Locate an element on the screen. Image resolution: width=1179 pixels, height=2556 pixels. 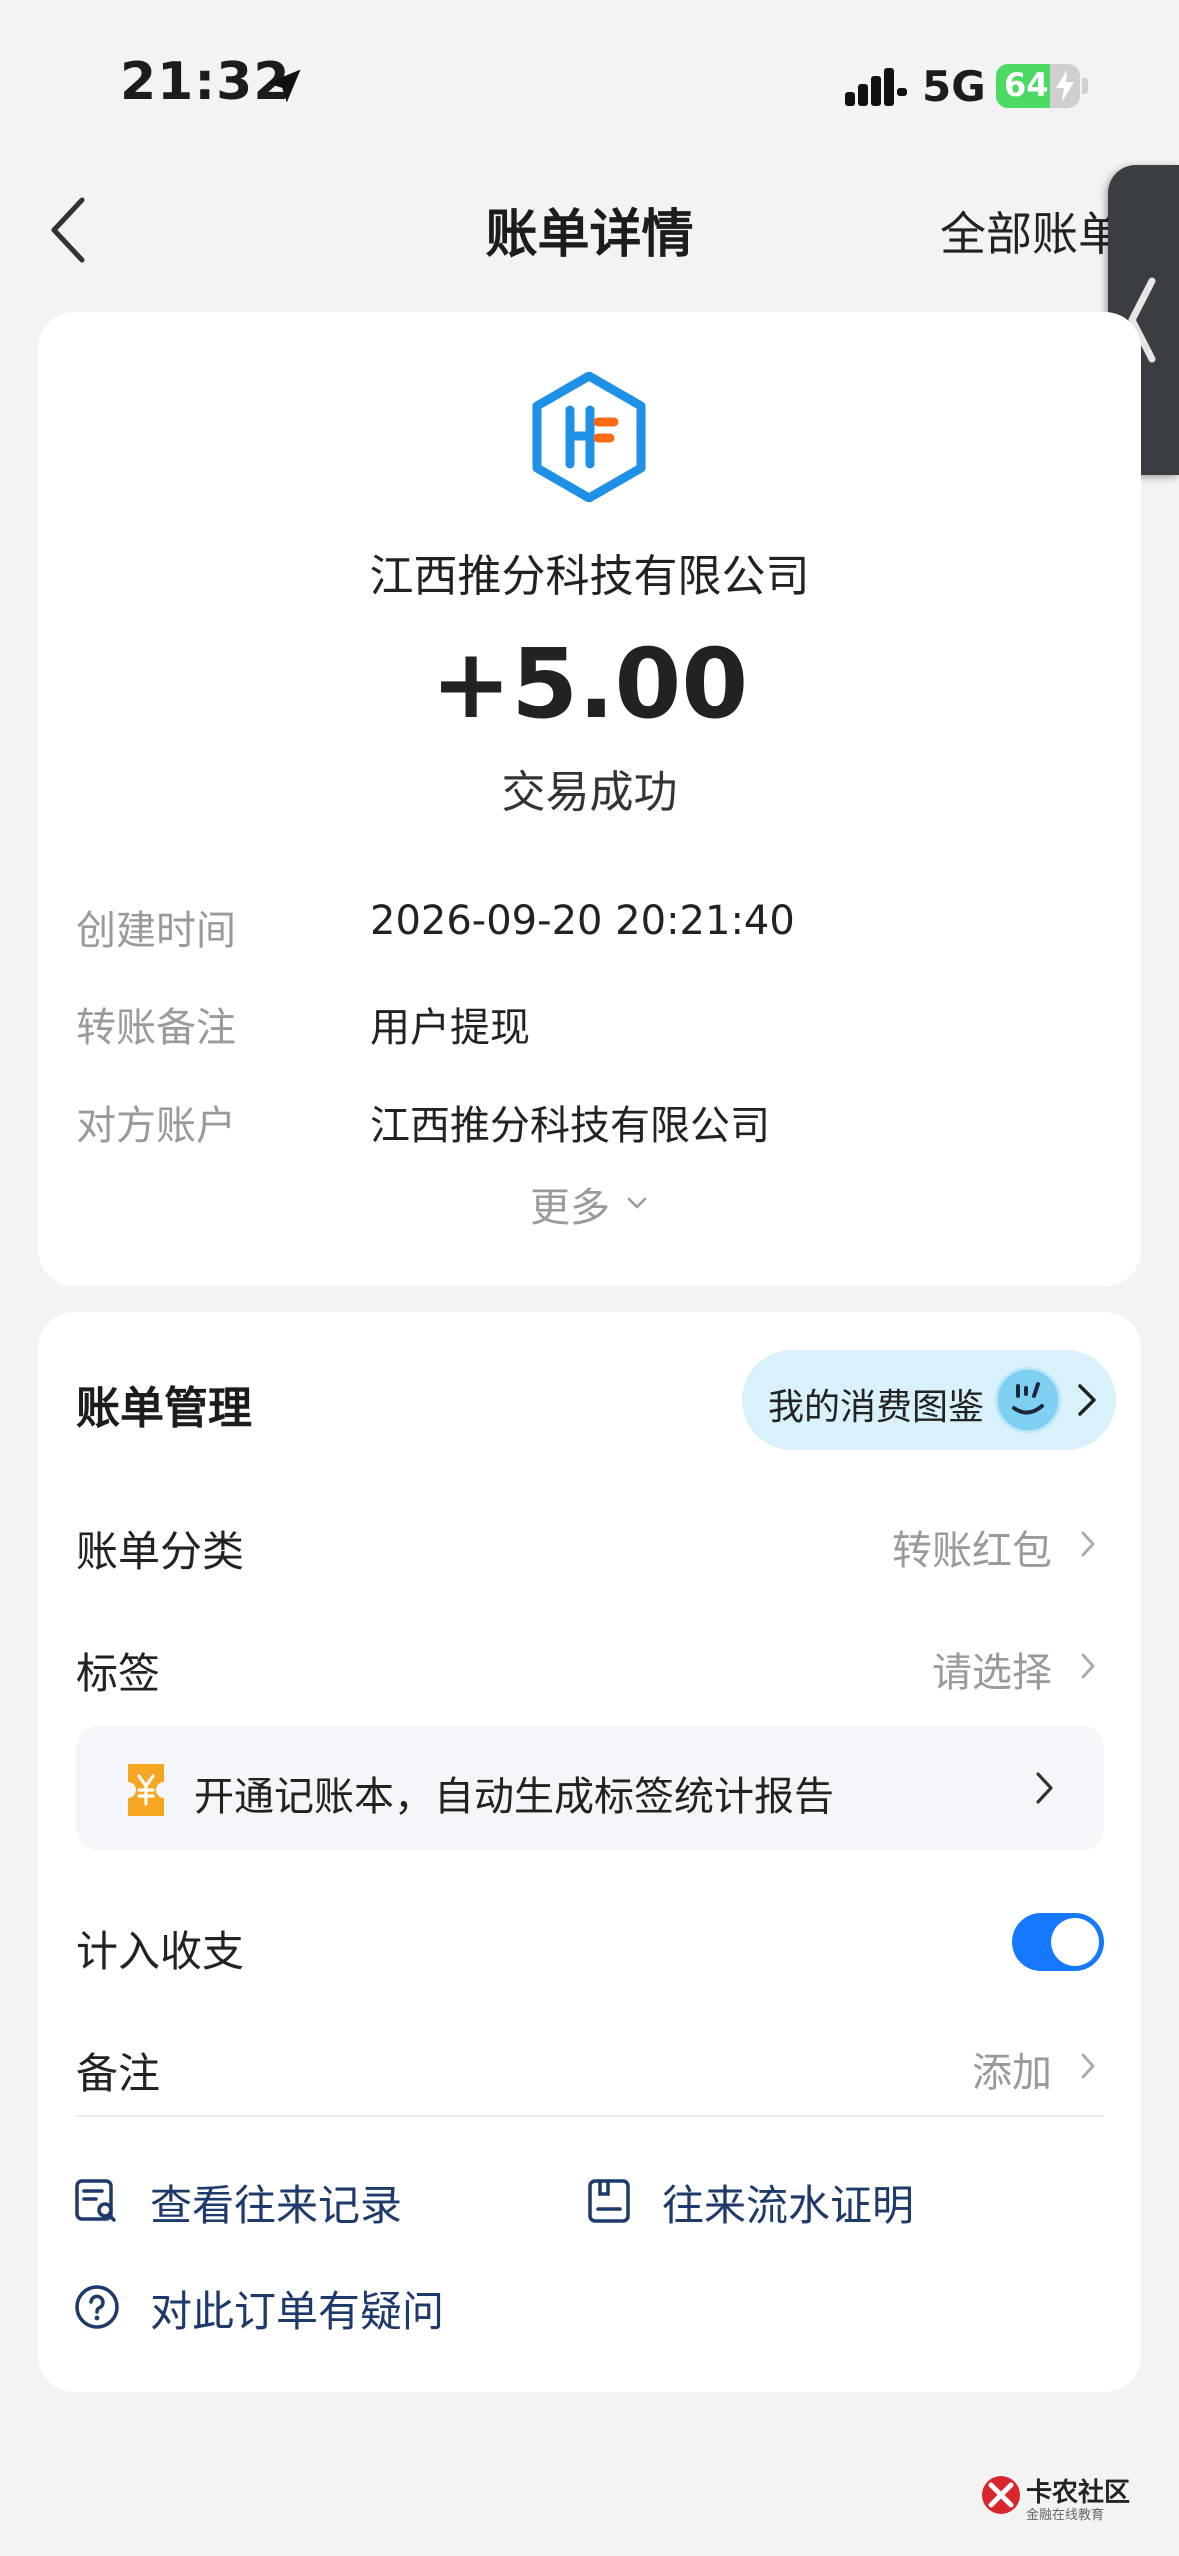
view-history-link: 查看往来记录 is located at coordinates (276, 2202).